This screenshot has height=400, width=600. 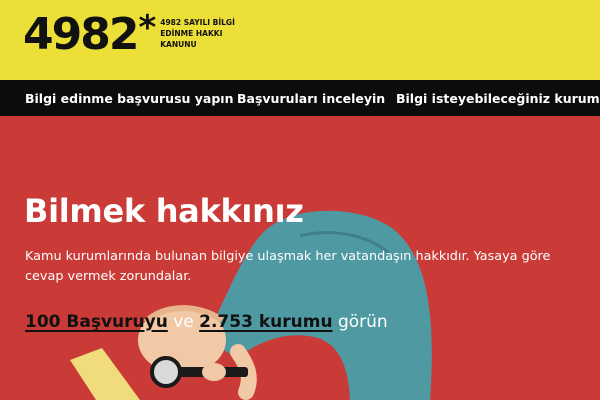 I want to click on stats-connector: ve, so click(x=183, y=322).